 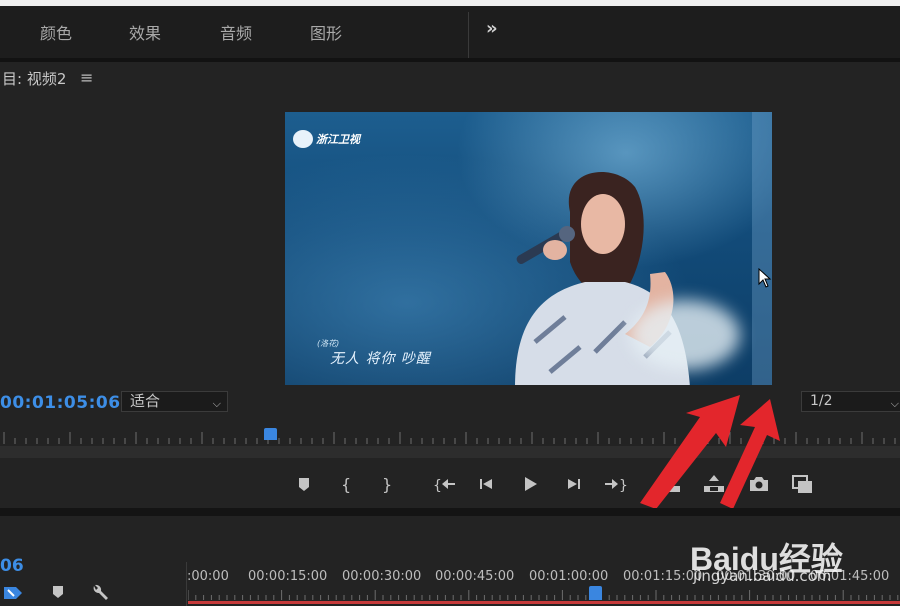 What do you see at coordinates (492, 28) in the screenshot?
I see `more-workspaces-button: »` at bounding box center [492, 28].